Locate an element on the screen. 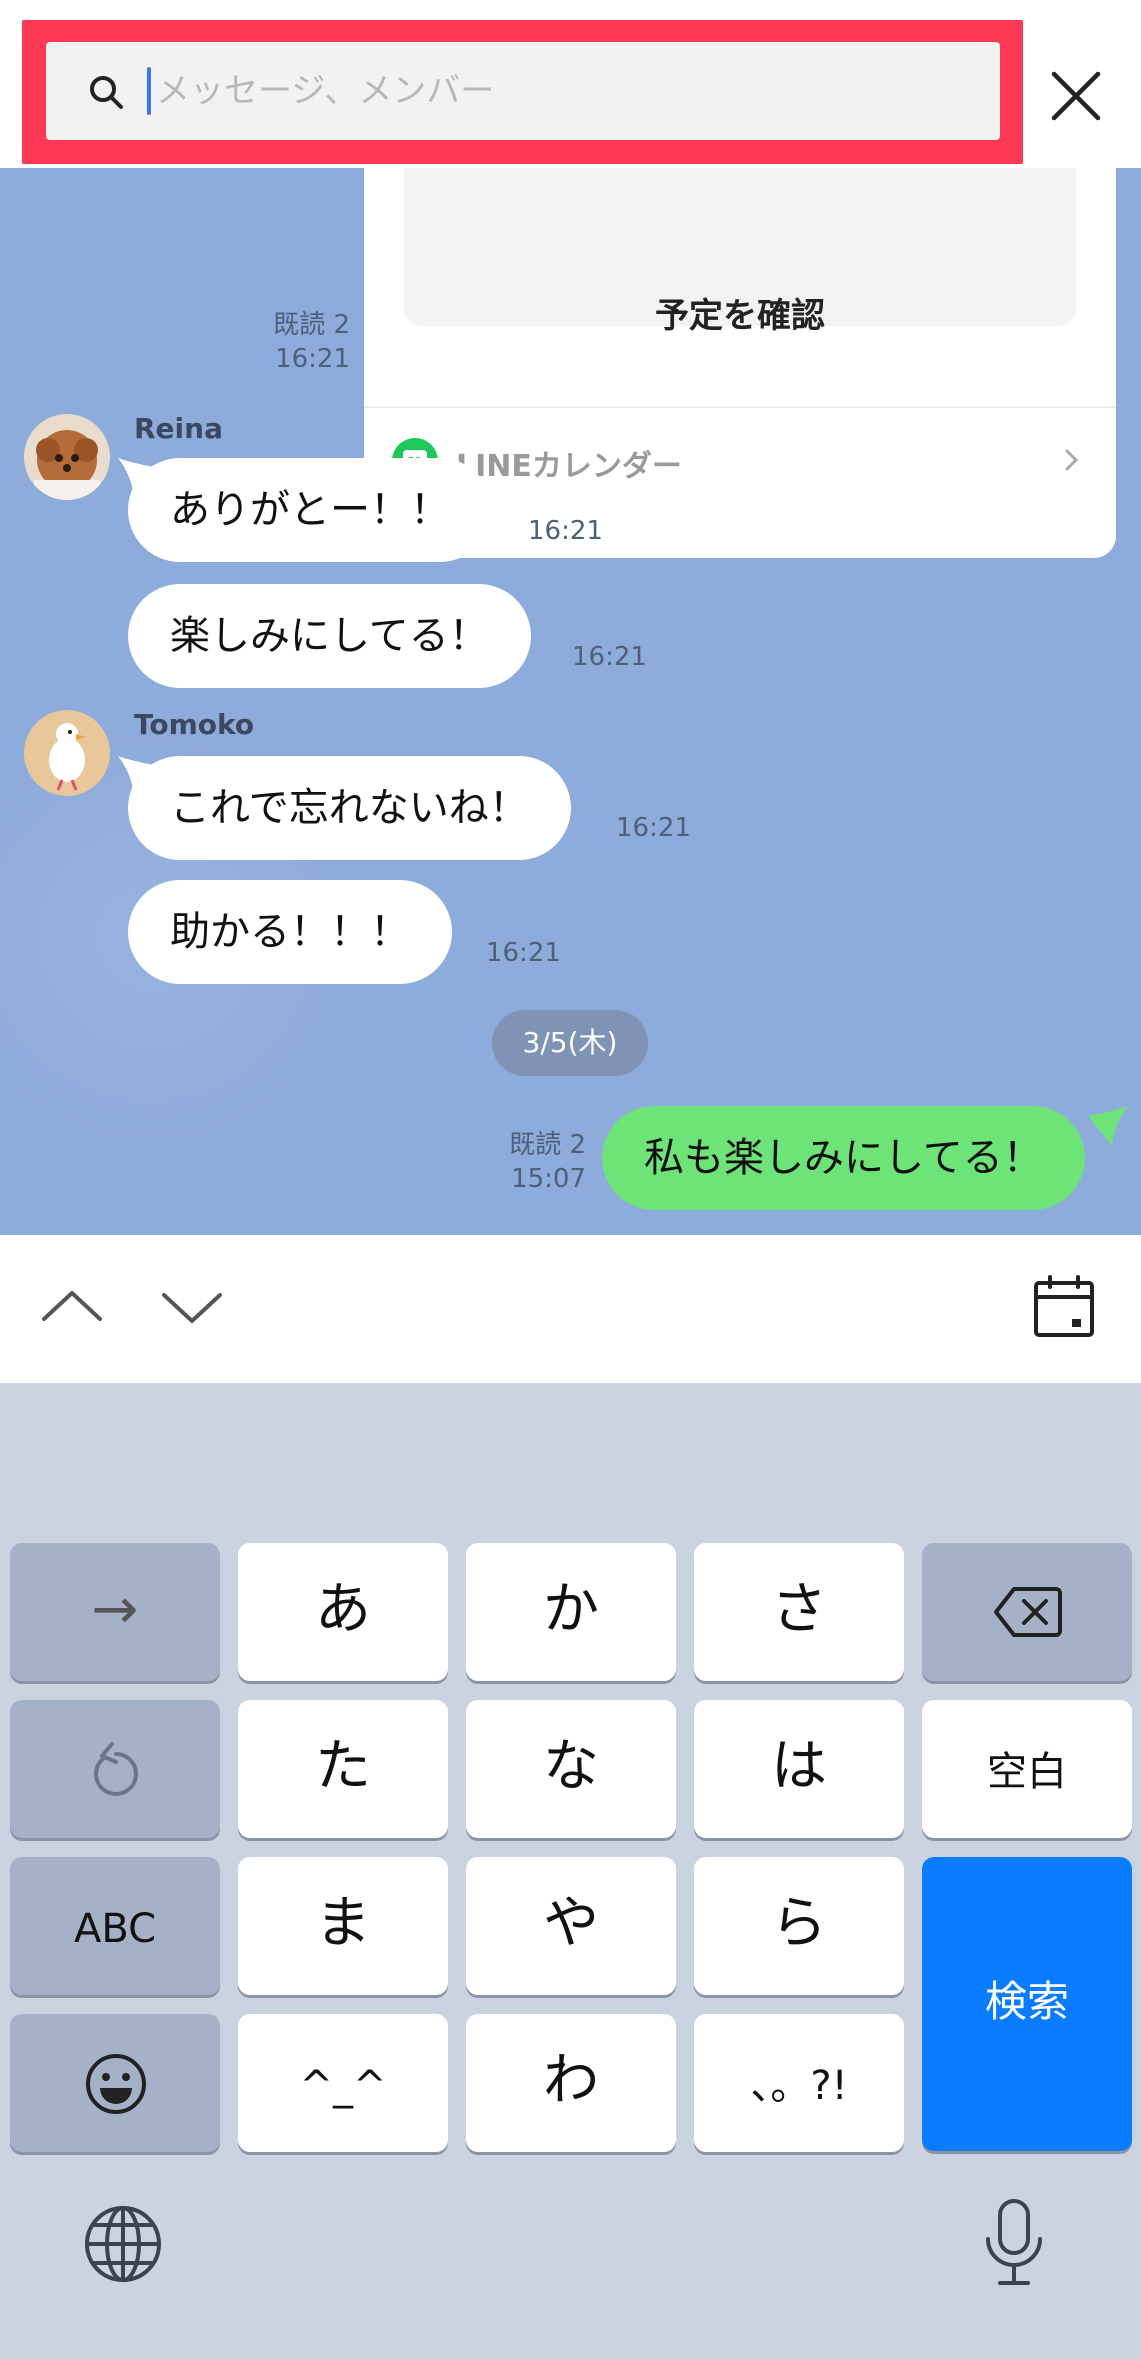 Image resolution: width=1141 pixels, height=2359 pixels. undo-icon is located at coordinates (116, 1769).